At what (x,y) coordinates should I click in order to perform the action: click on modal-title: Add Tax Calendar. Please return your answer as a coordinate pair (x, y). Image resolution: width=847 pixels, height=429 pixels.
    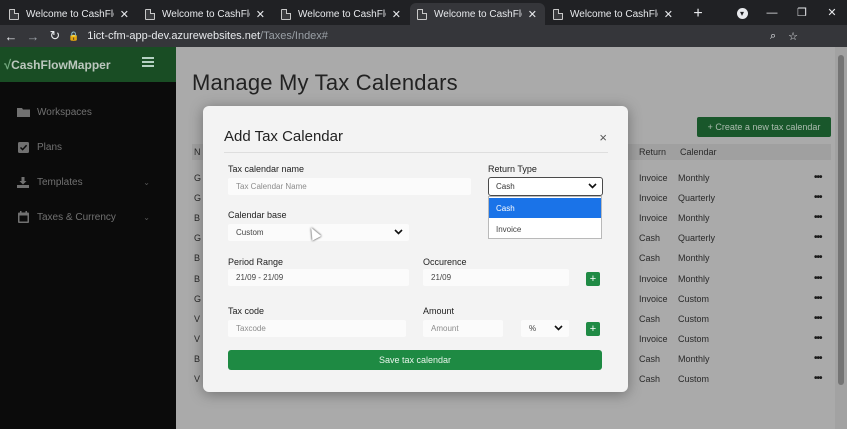
    Looking at the image, I should click on (283, 136).